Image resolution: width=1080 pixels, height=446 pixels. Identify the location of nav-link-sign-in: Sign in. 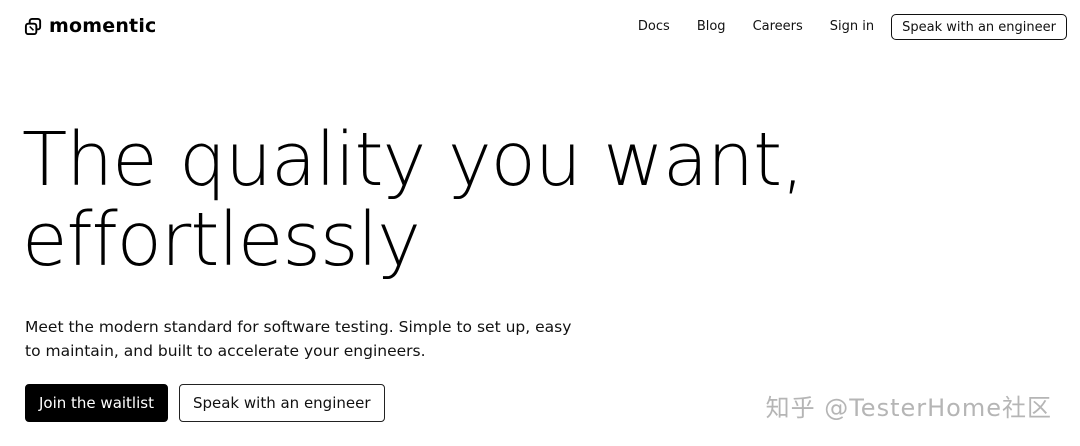
(852, 27).